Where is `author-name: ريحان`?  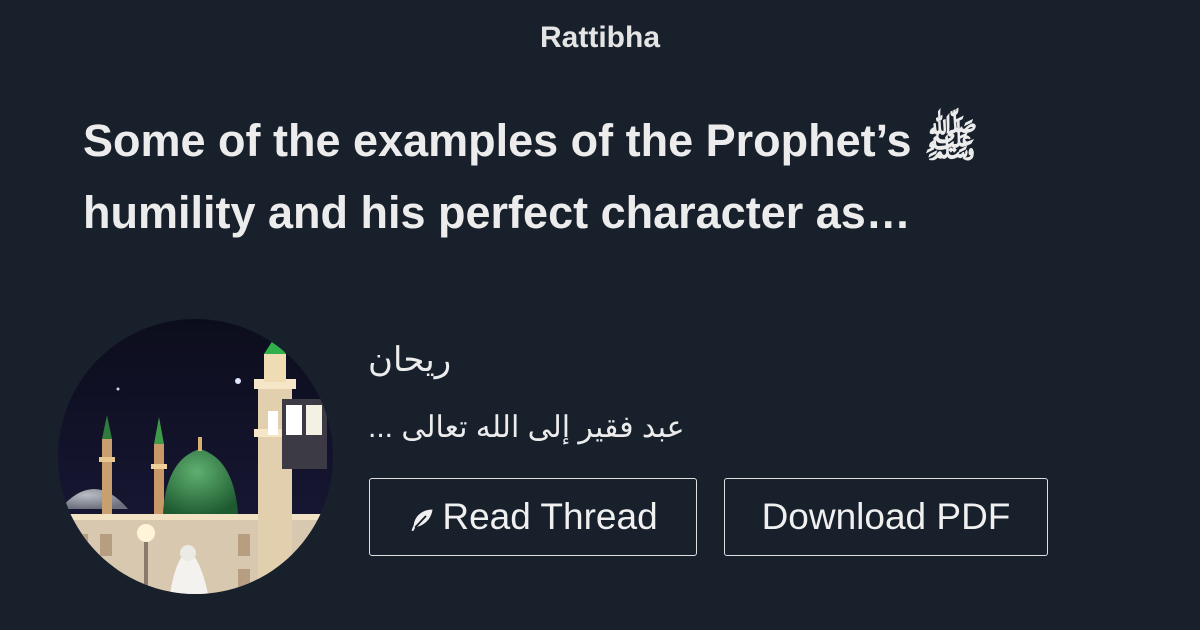 author-name: ريحان is located at coordinates (410, 360).